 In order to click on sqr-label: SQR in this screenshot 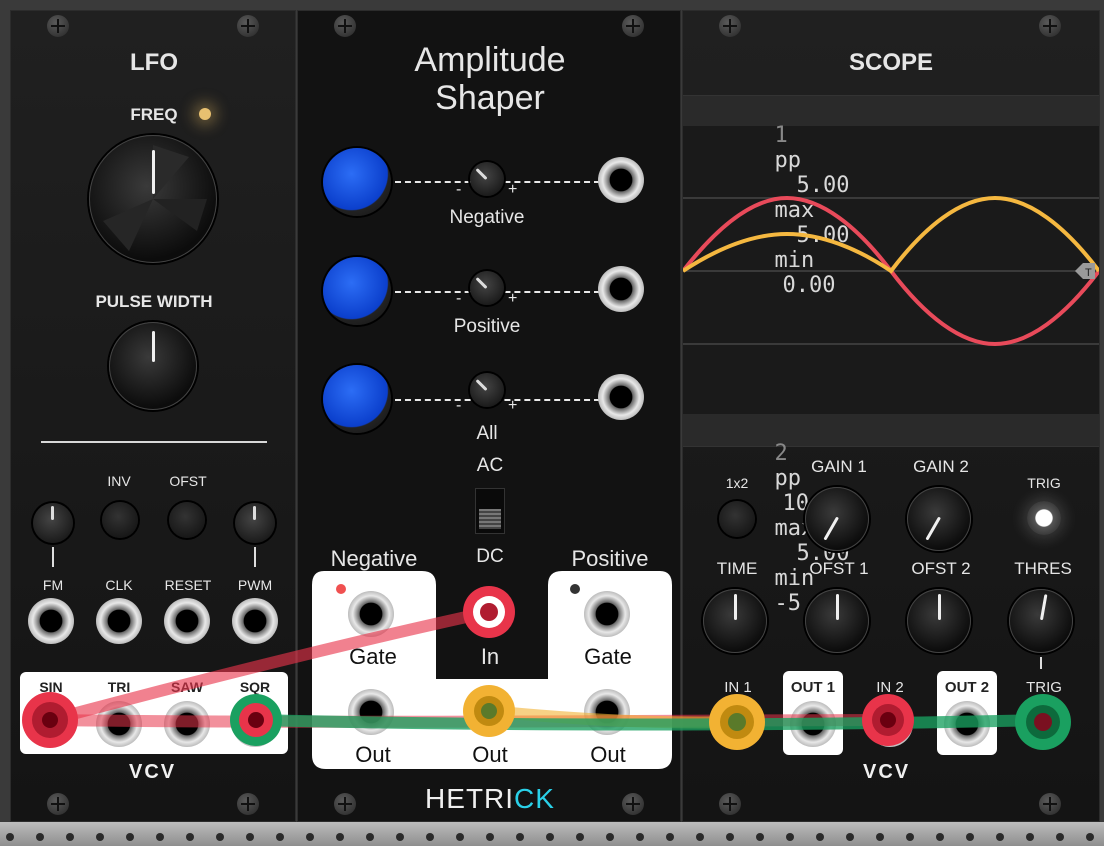, I will do `click(255, 687)`.